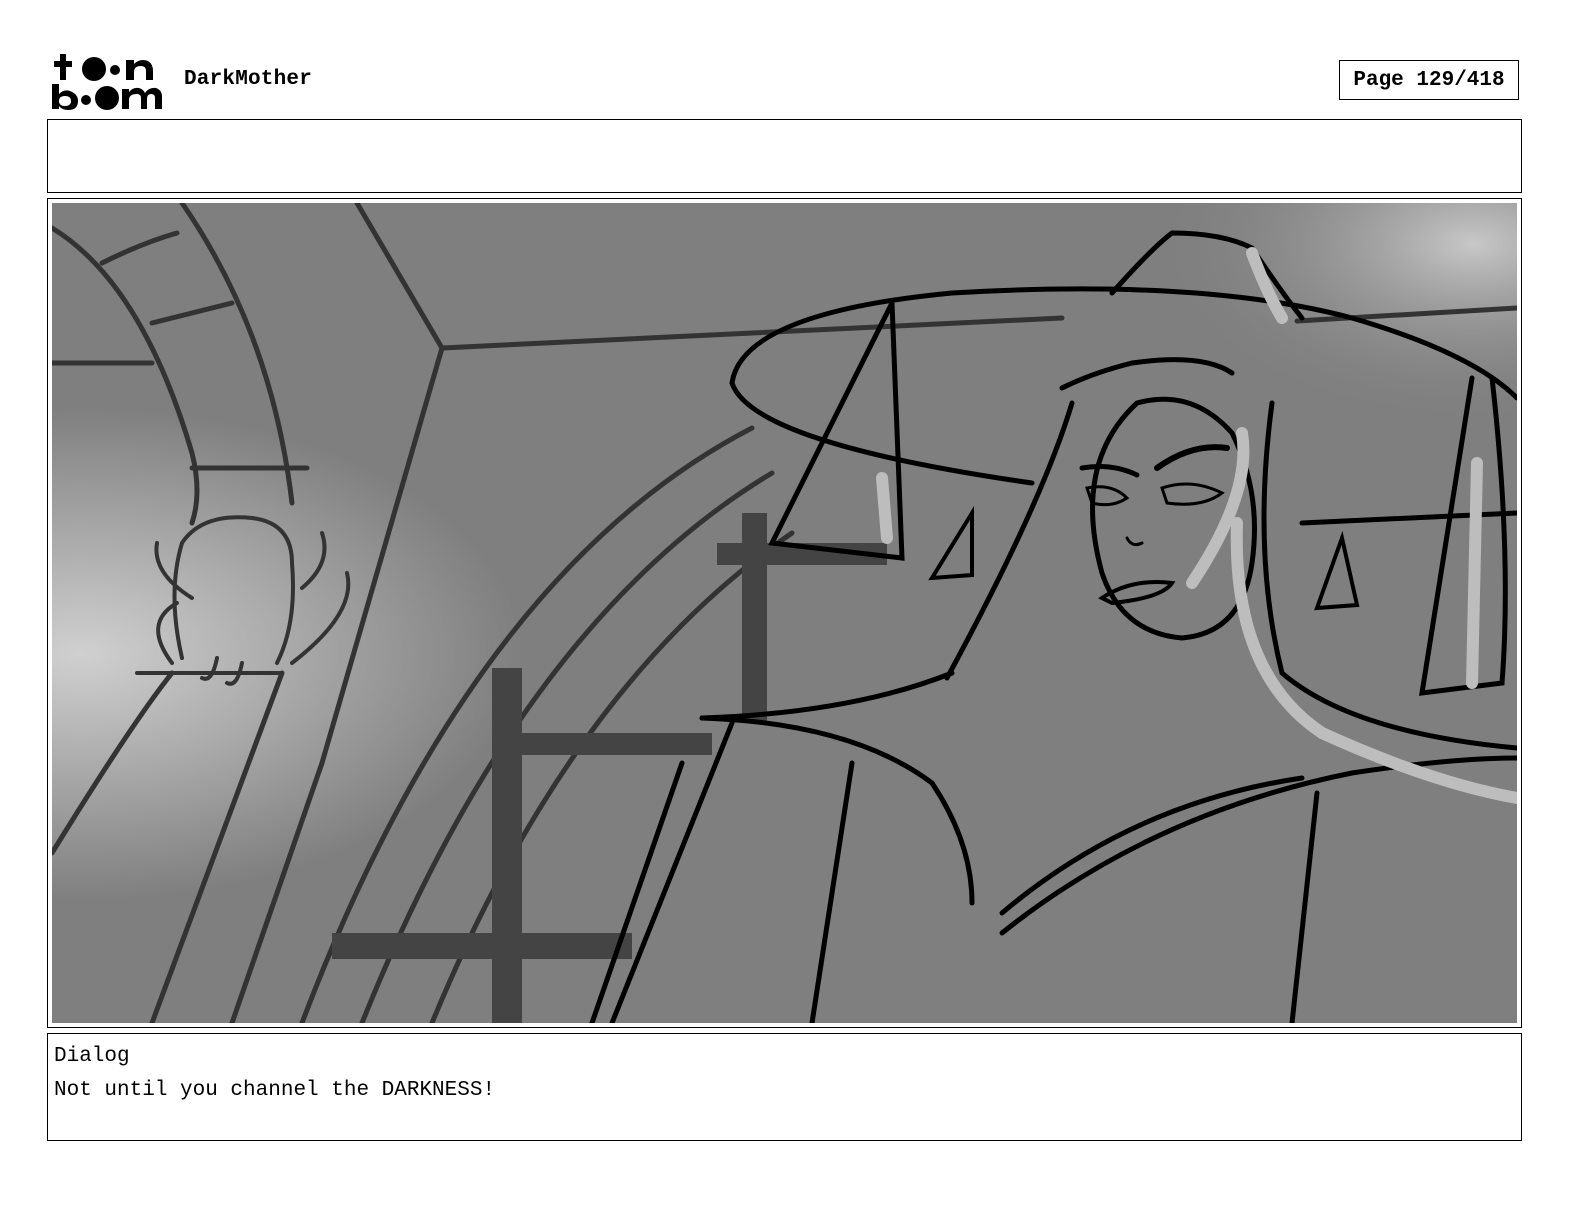 This screenshot has height=1224, width=1584. Describe the element at coordinates (248, 79) in the screenshot. I see `project-title: DarkMother` at that location.